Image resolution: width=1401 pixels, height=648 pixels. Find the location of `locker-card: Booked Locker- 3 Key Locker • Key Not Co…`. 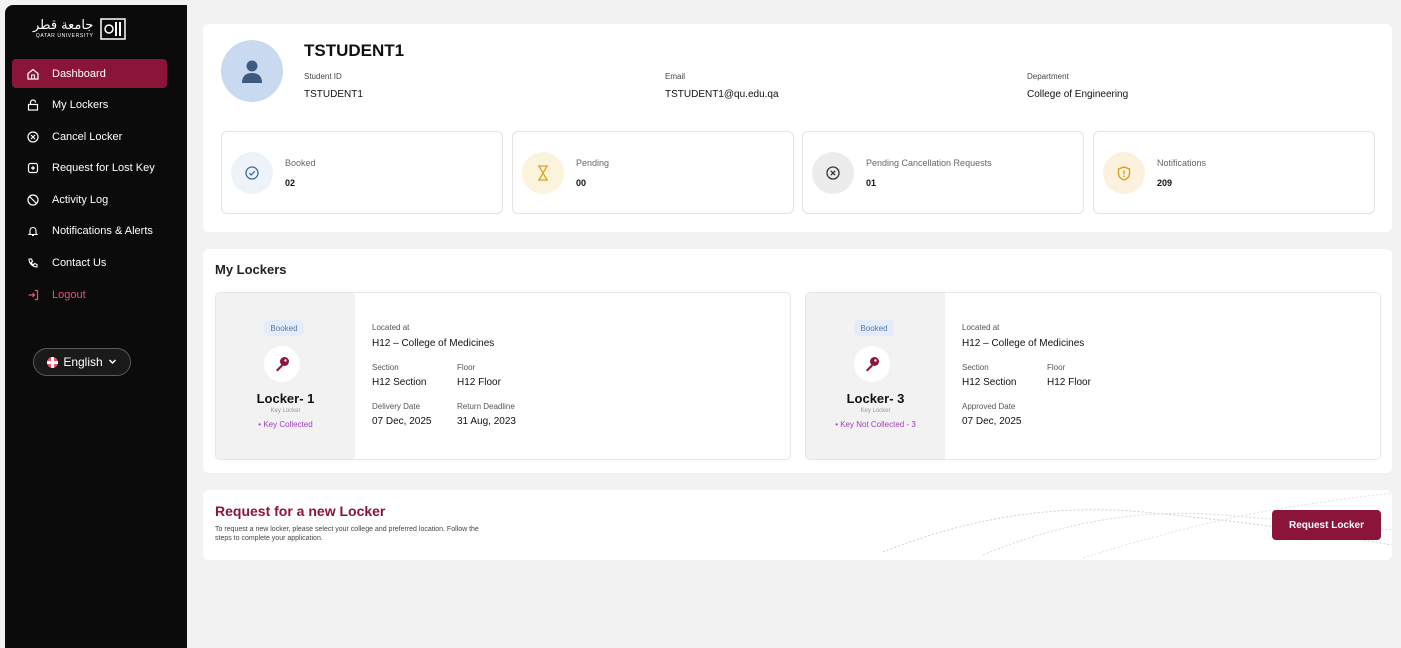

locker-card: Booked Locker- 3 Key Locker • Key Not Co… is located at coordinates (1093, 376).